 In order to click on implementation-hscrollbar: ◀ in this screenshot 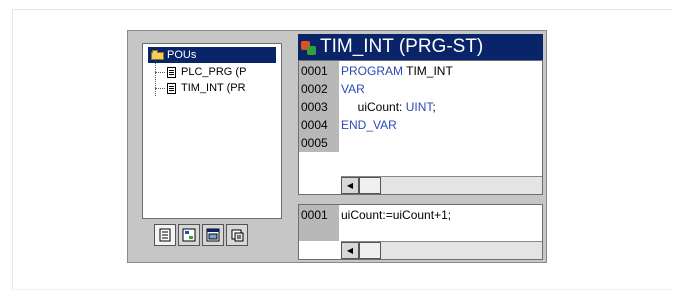, I will do `click(441, 250)`.